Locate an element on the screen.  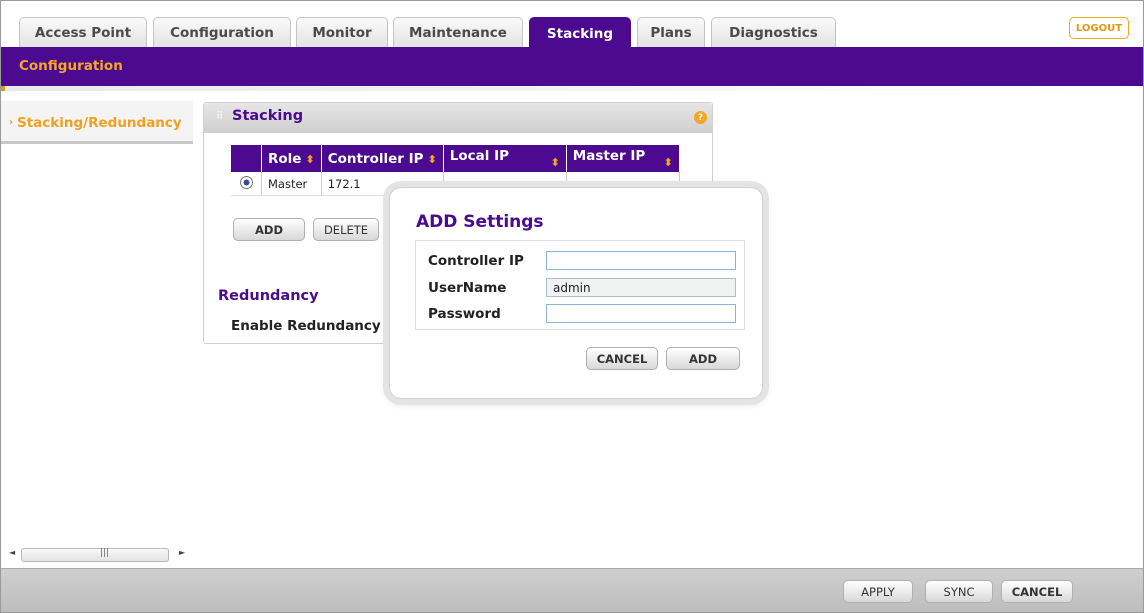
dialog-add-button: ADD is located at coordinates (703, 358).